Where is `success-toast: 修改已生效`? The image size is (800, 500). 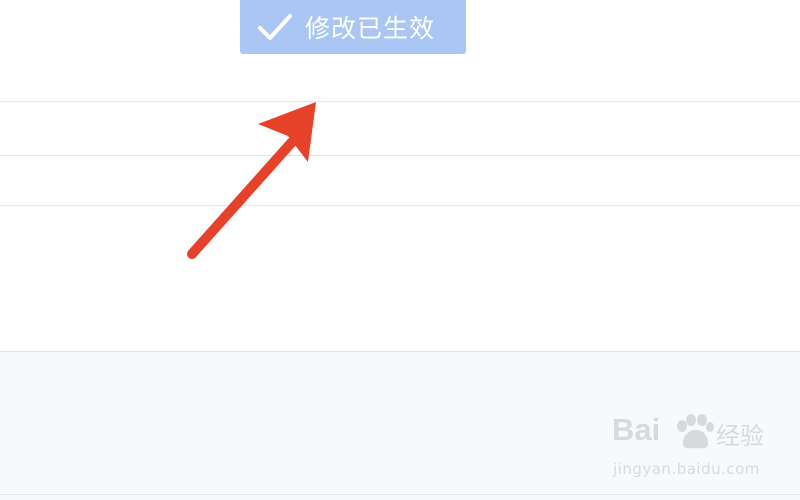
success-toast: 修改已生效 is located at coordinates (353, 27).